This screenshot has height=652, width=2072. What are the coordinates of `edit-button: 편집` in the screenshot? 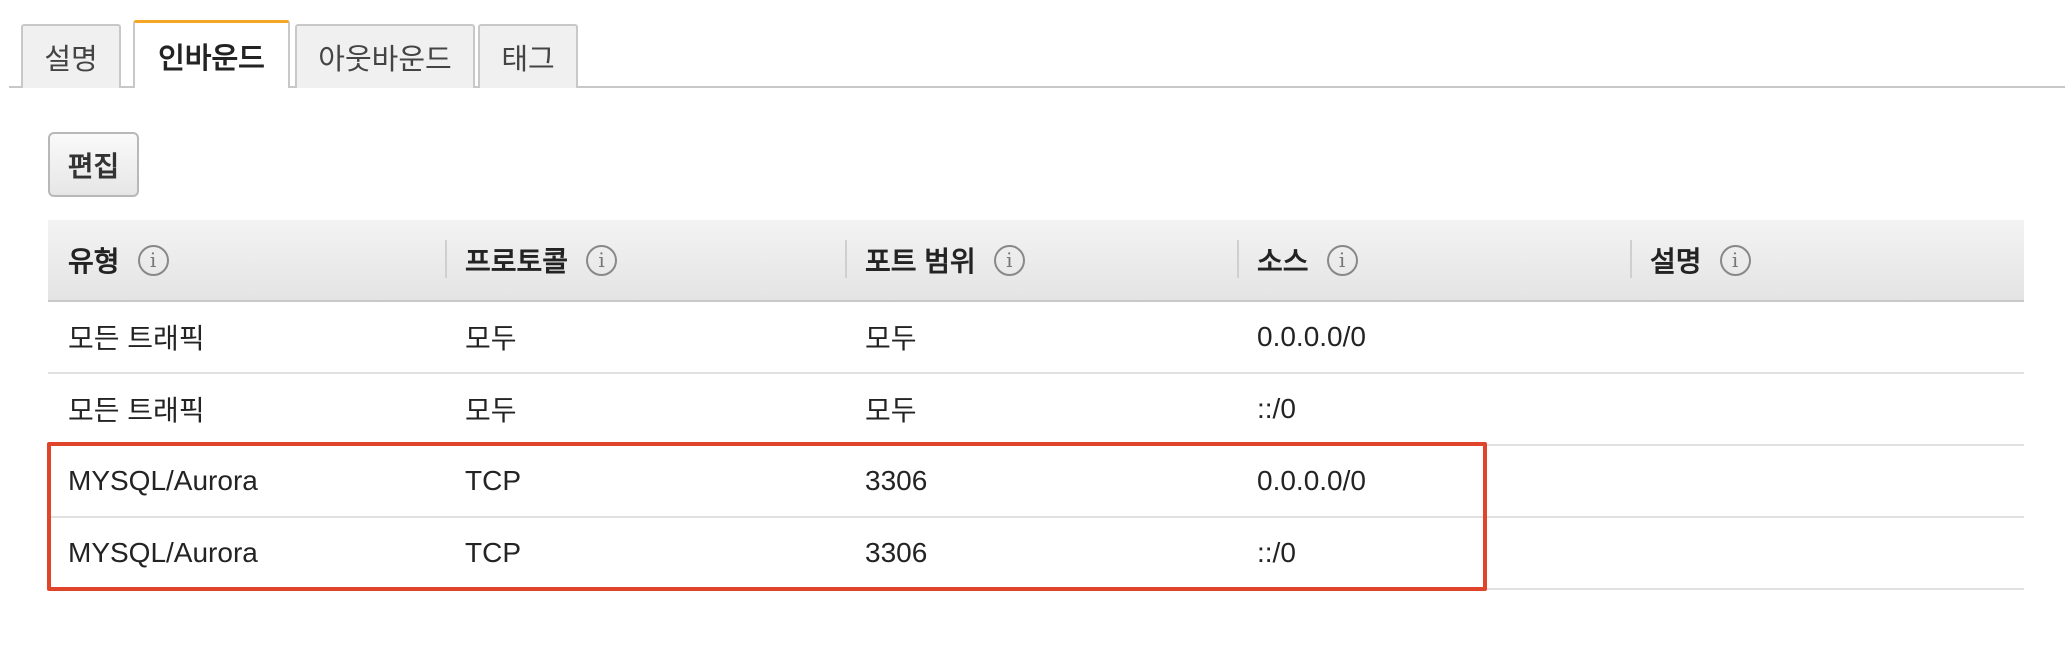 It's located at (93, 164).